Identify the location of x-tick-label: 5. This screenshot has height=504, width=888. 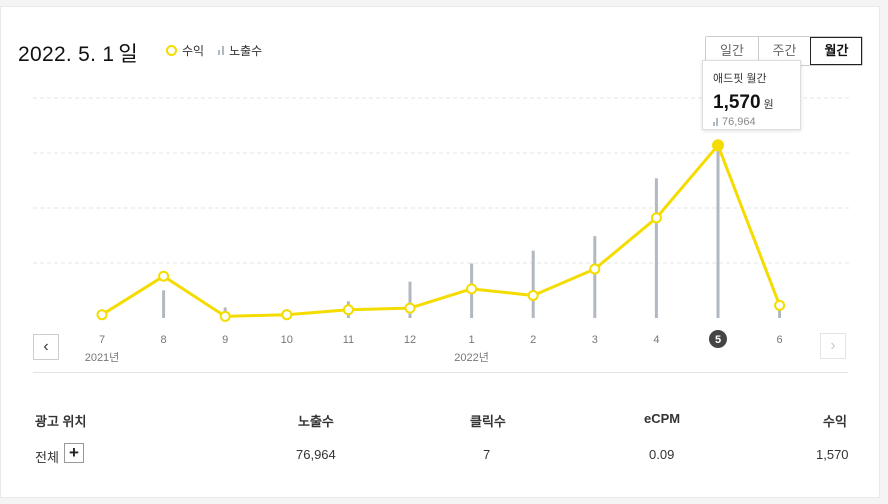
(718, 340).